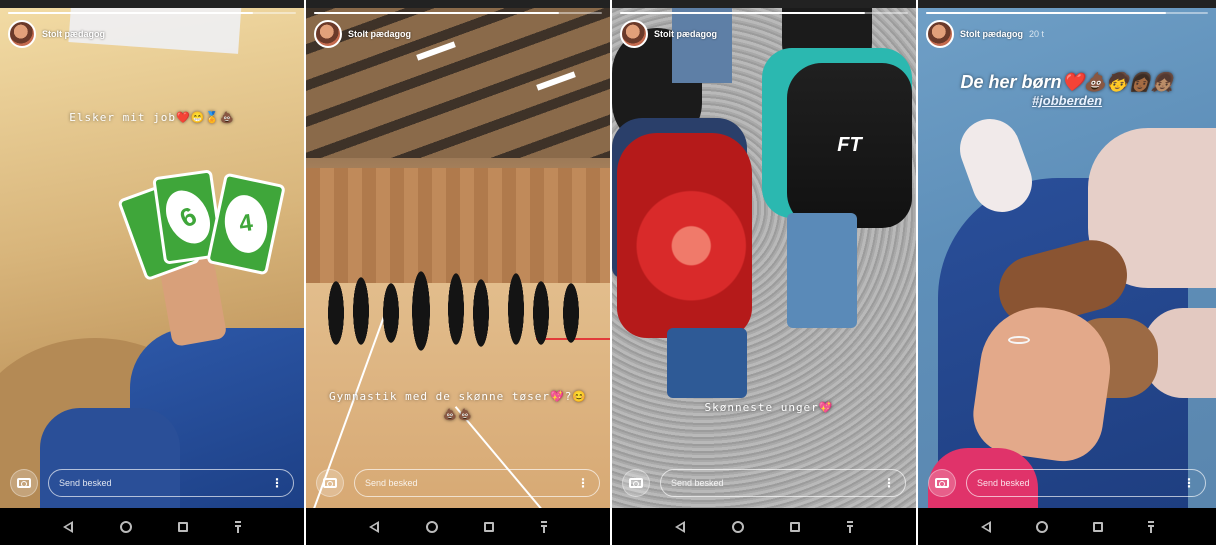 The width and height of the screenshot is (1216, 545). What do you see at coordinates (1019, 340) in the screenshot?
I see `ring` at bounding box center [1019, 340].